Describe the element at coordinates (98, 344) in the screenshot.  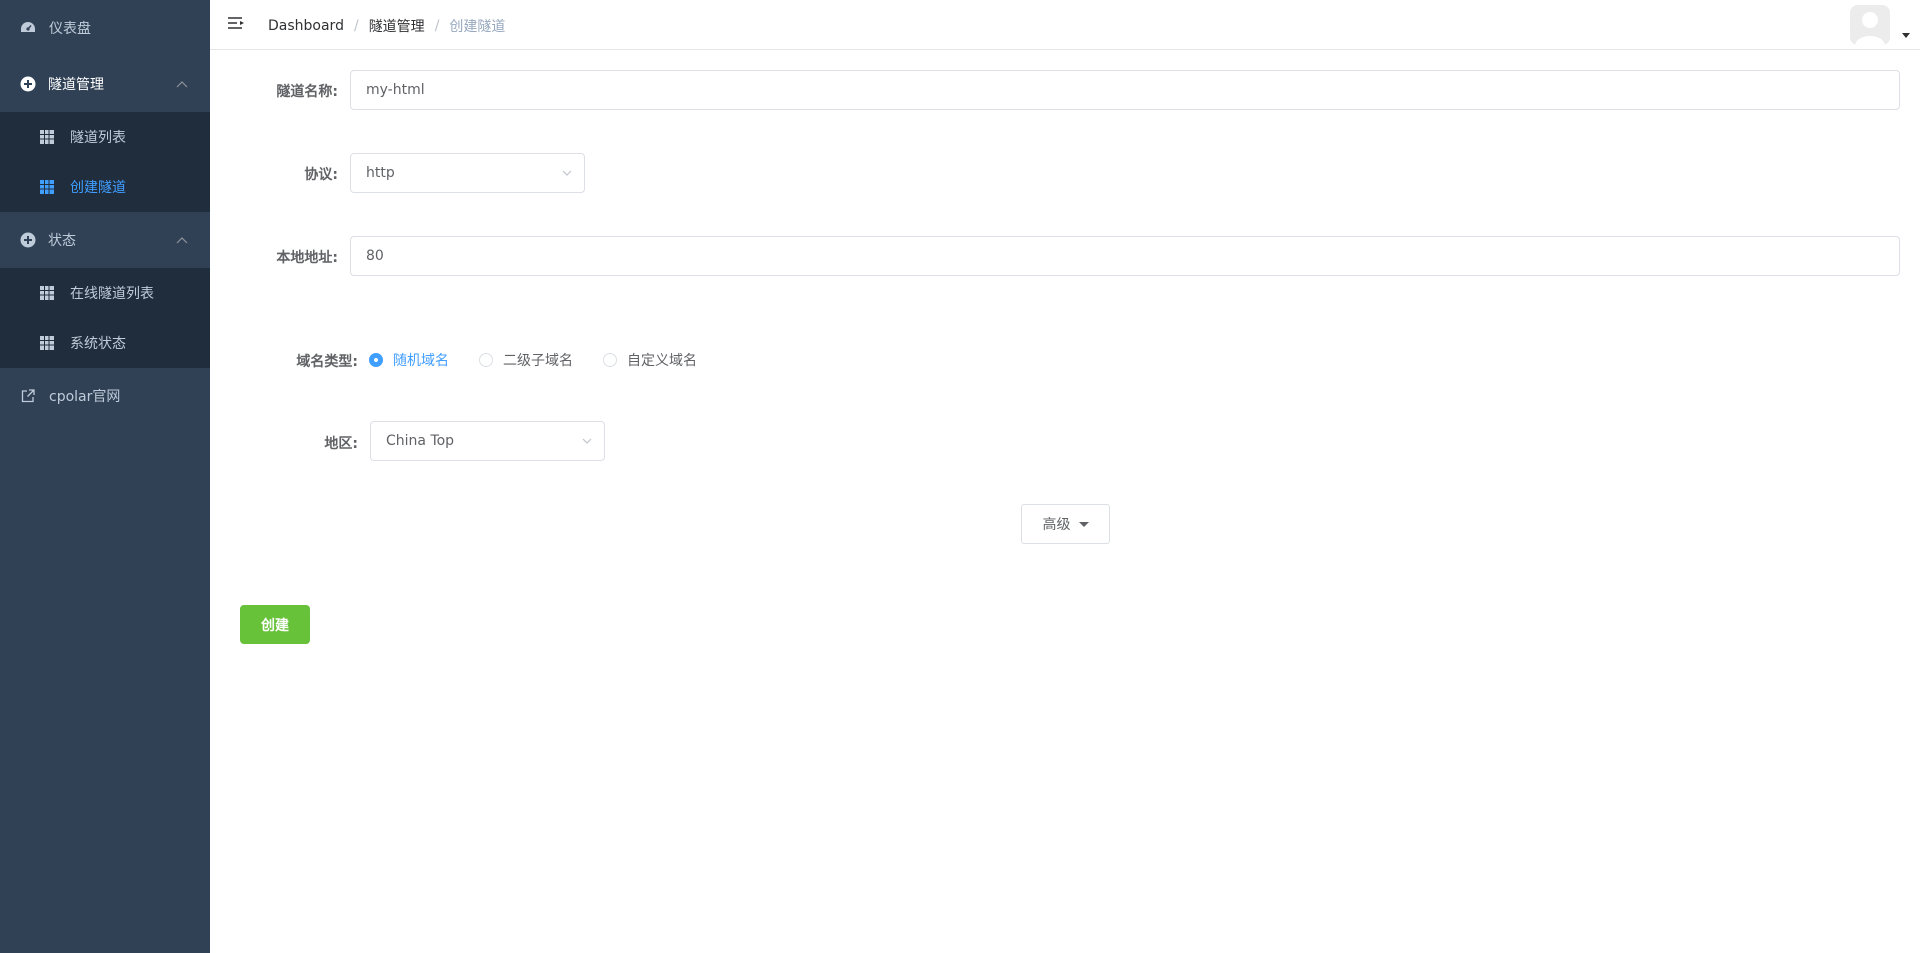
I see `sidebar-item-label: 系统状态` at that location.